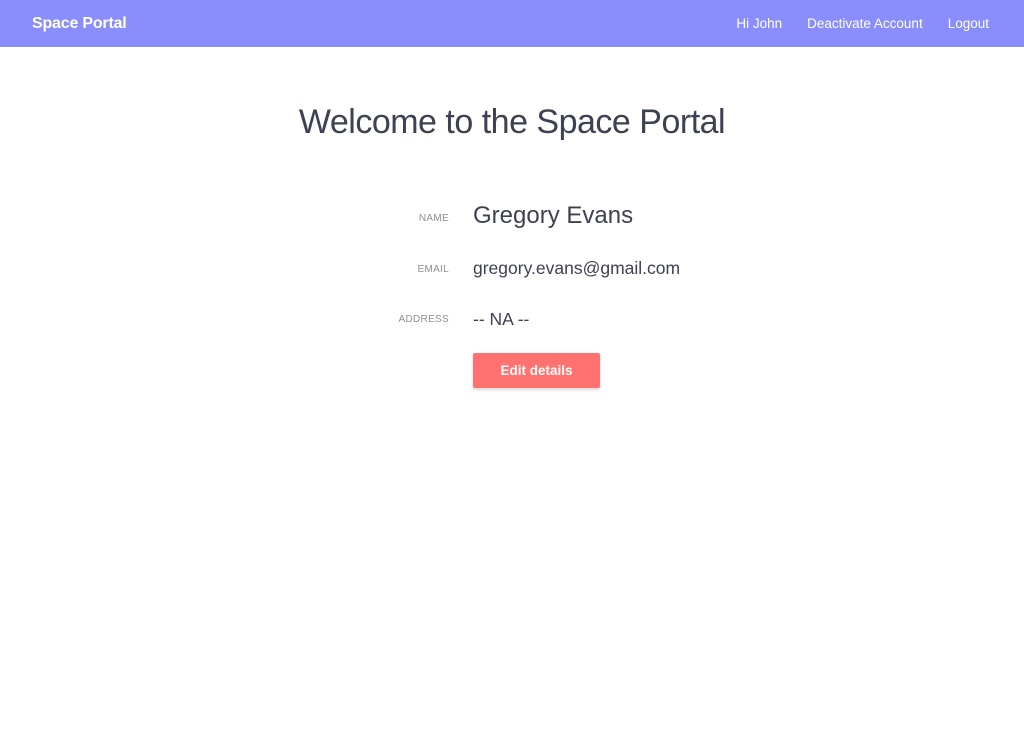 This screenshot has width=1024, height=742. I want to click on brand-link: Space Portal, so click(79, 24).